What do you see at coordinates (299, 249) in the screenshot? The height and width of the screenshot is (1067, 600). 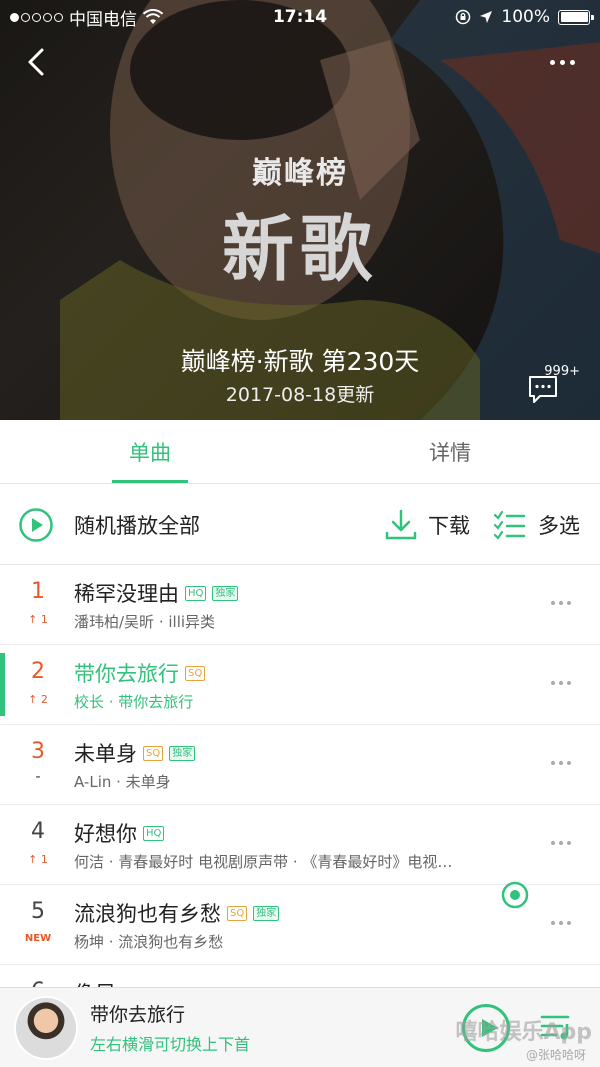 I see `chart-big-title: 新歌` at bounding box center [299, 249].